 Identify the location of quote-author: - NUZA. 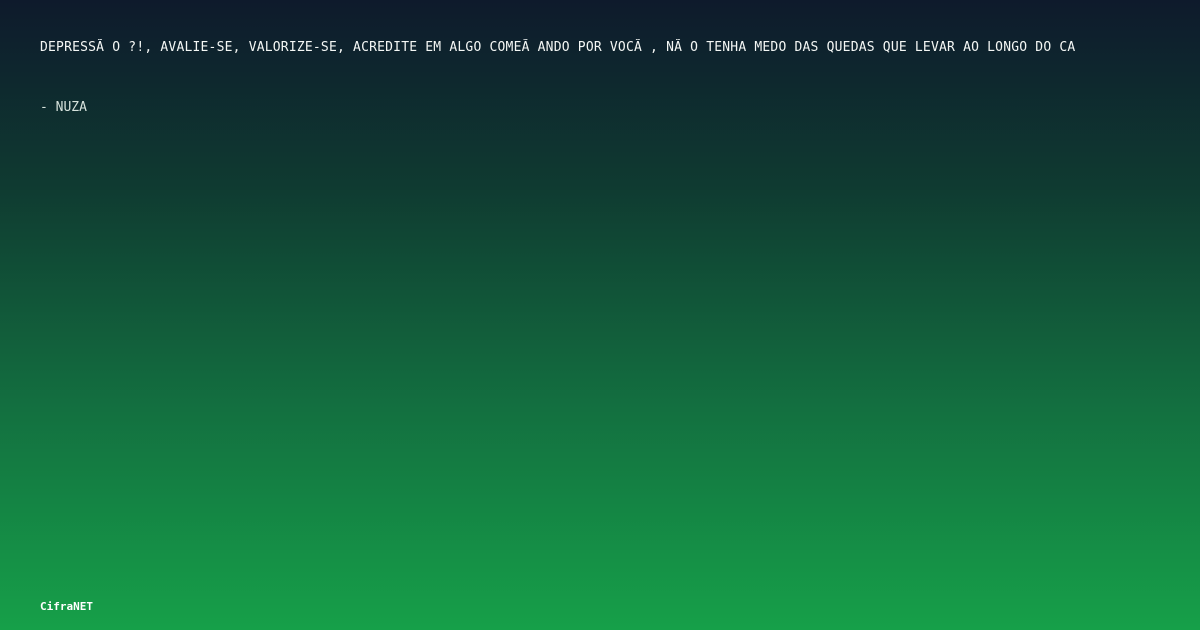
(63, 107).